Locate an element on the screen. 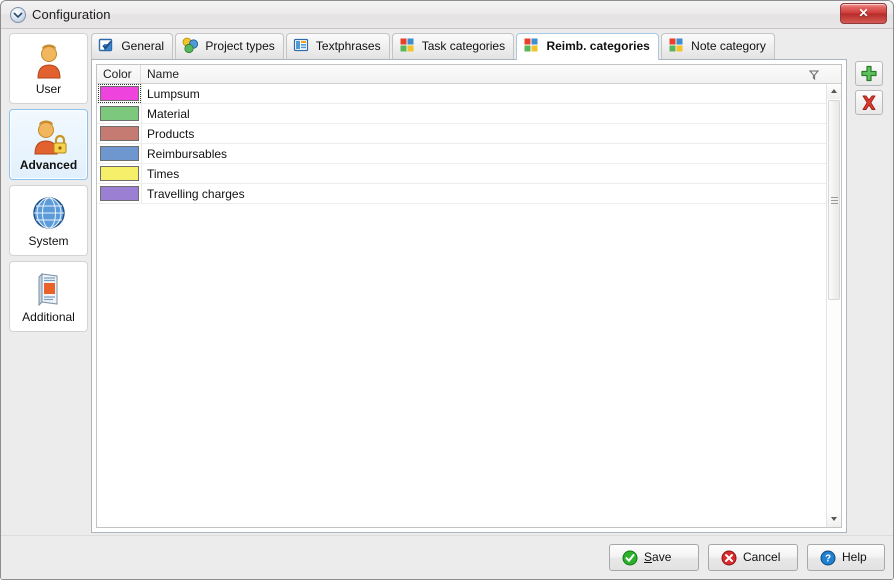  tab-task-categories: Task categories is located at coordinates (453, 46).